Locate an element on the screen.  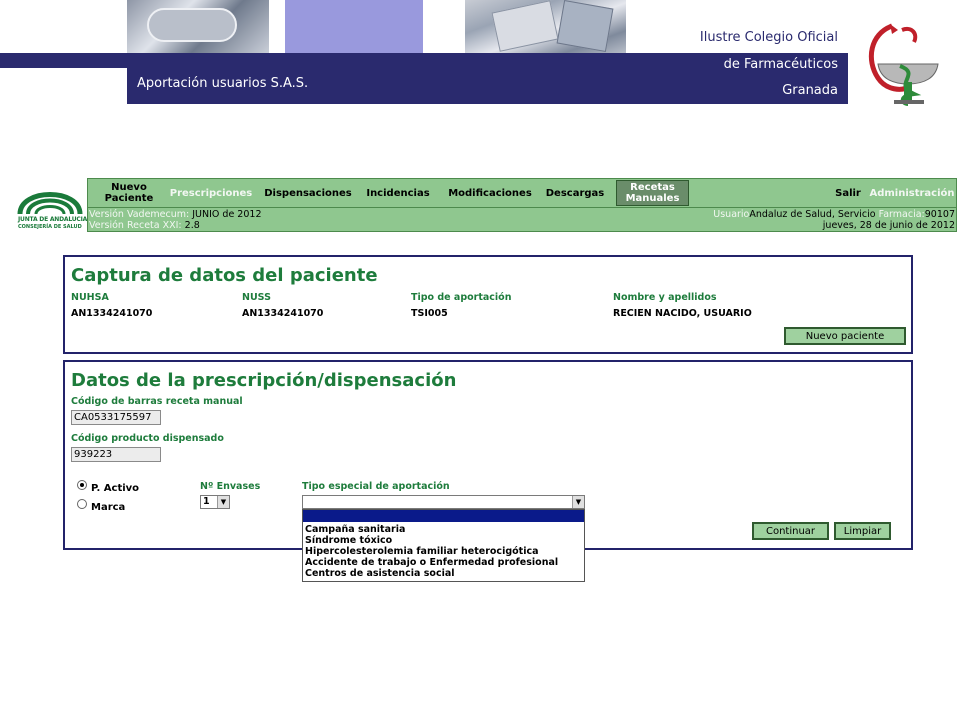
banner-photo-device is located at coordinates (198, 26).